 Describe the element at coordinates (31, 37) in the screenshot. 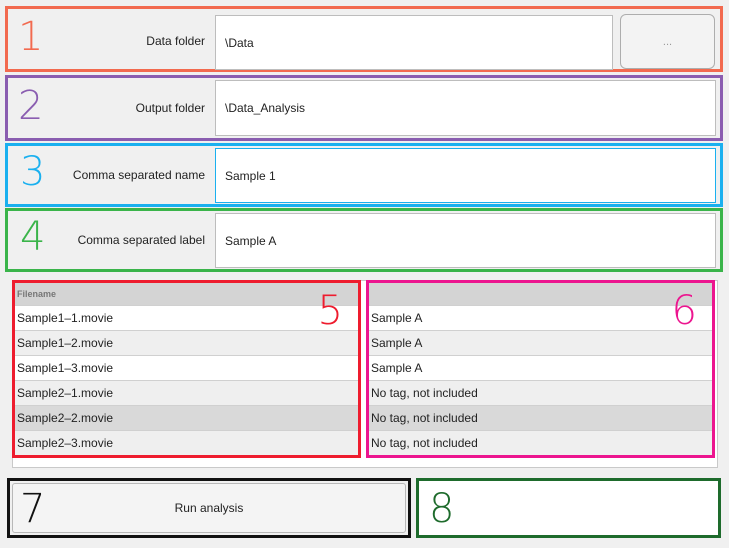

I see `panel-number-1: 1` at that location.